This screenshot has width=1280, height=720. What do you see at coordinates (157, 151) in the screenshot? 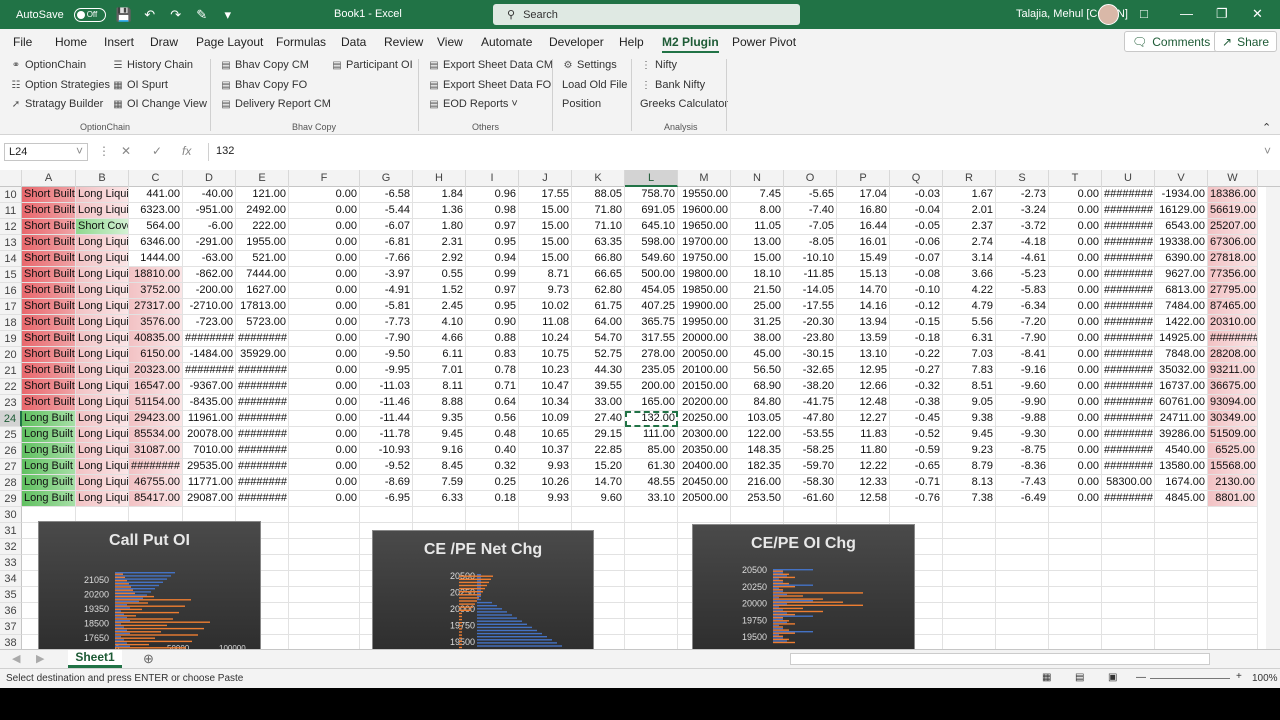
I see `enter-icon: ✓` at bounding box center [157, 151].